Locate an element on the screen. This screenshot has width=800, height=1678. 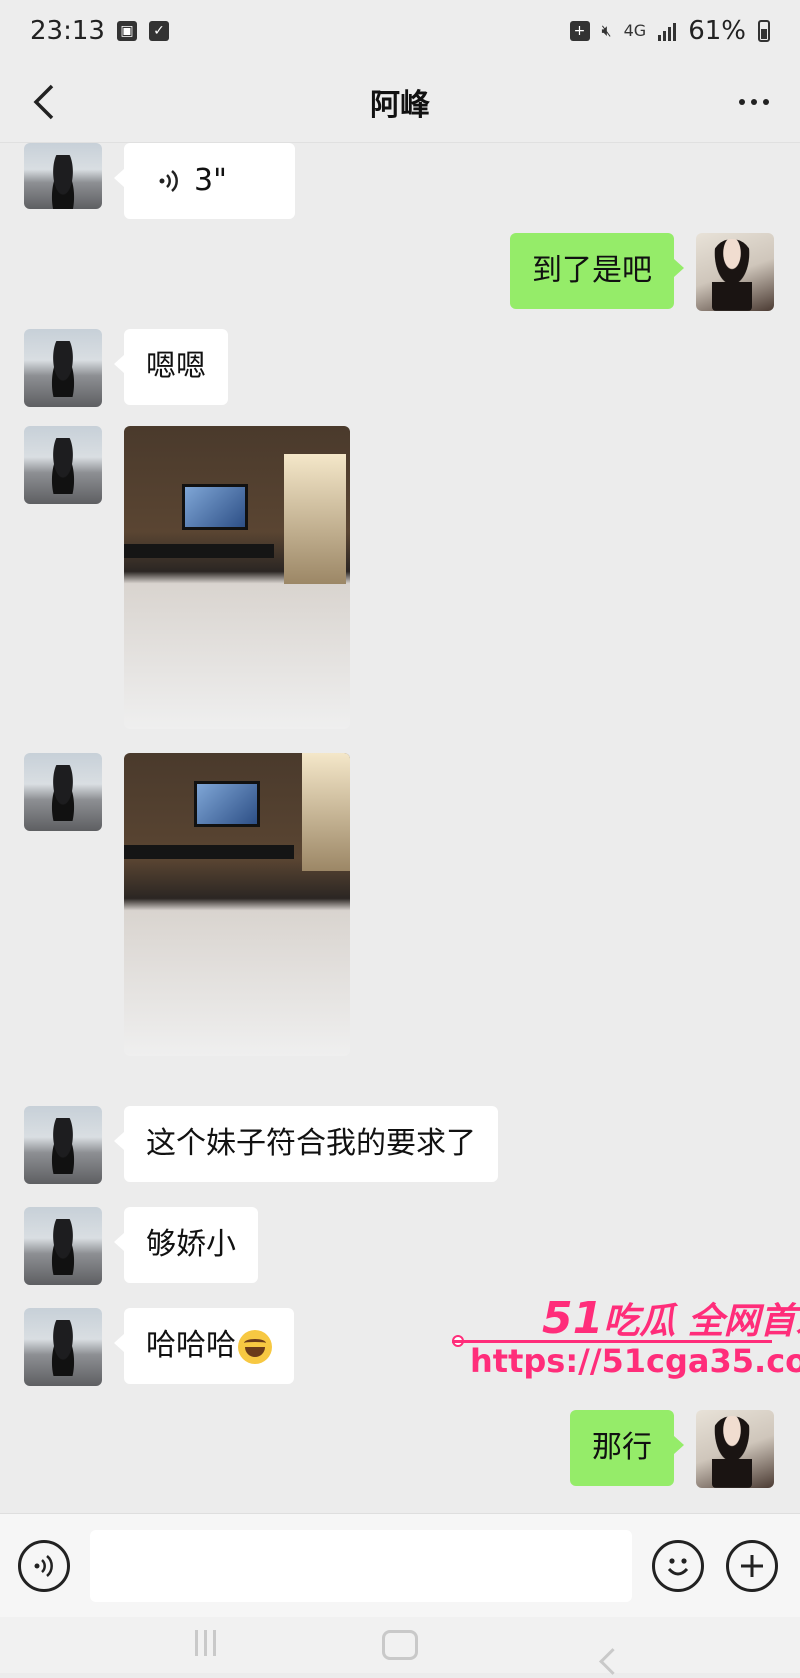
message-row: 够娇小 is located at coordinates (141, 1246).